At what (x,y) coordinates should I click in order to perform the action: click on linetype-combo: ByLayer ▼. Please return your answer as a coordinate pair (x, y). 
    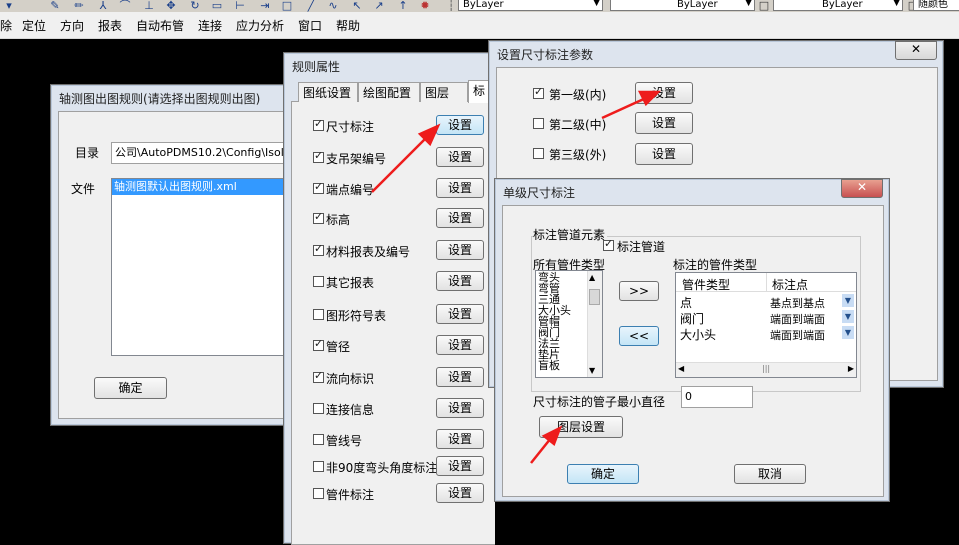
    Looking at the image, I should click on (530, 5).